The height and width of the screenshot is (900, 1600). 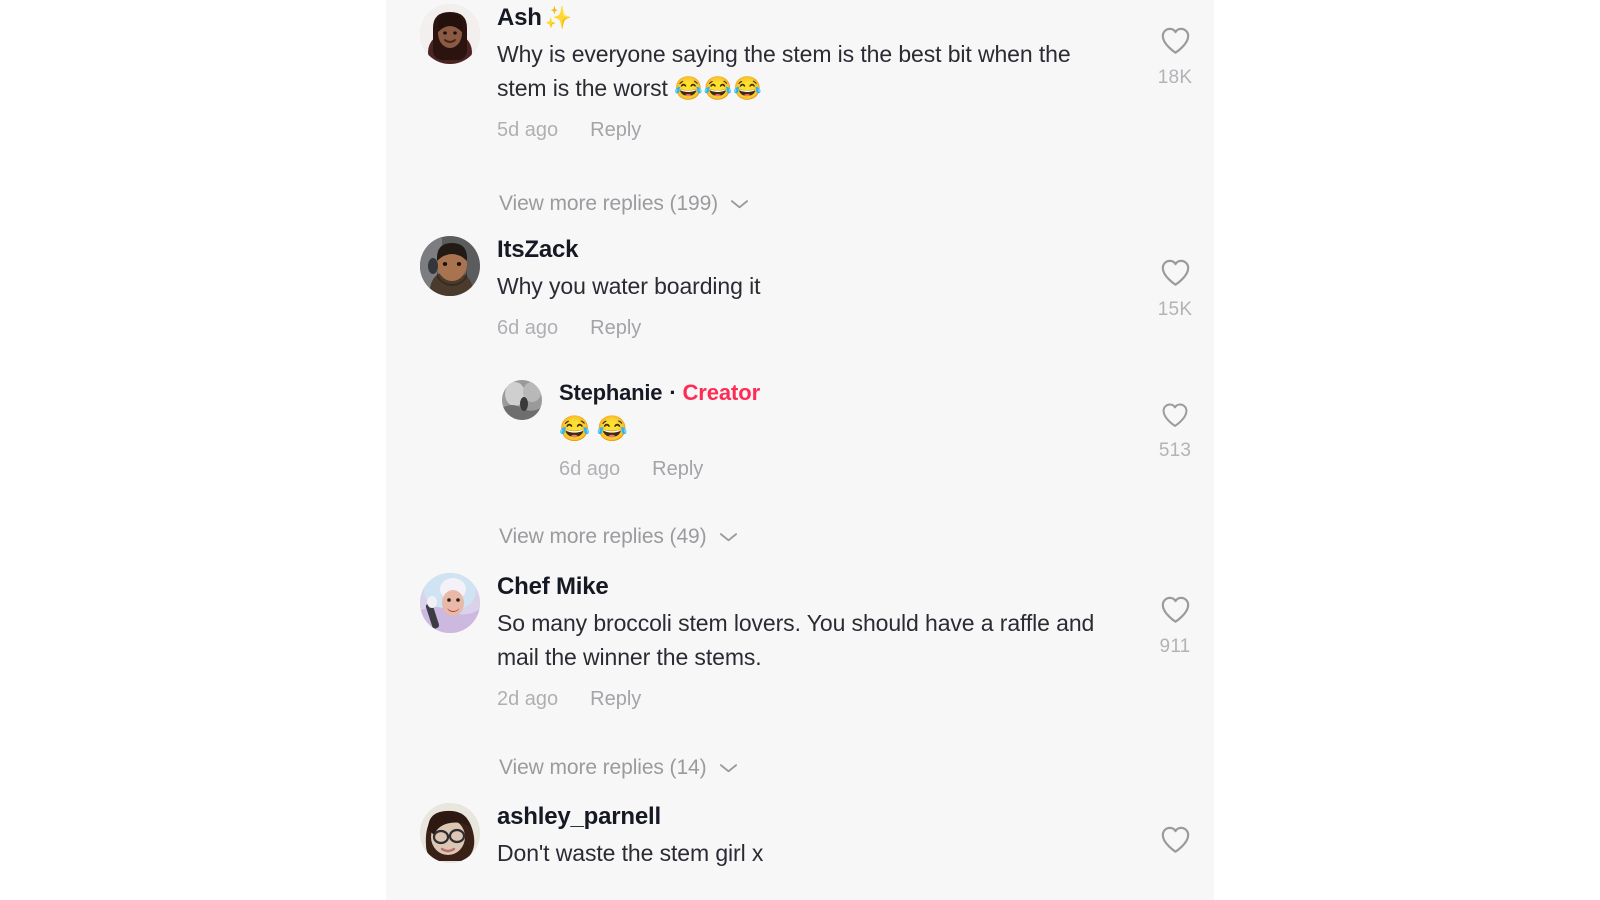 I want to click on joy-emoji-group: 😂 😂, so click(x=593, y=429).